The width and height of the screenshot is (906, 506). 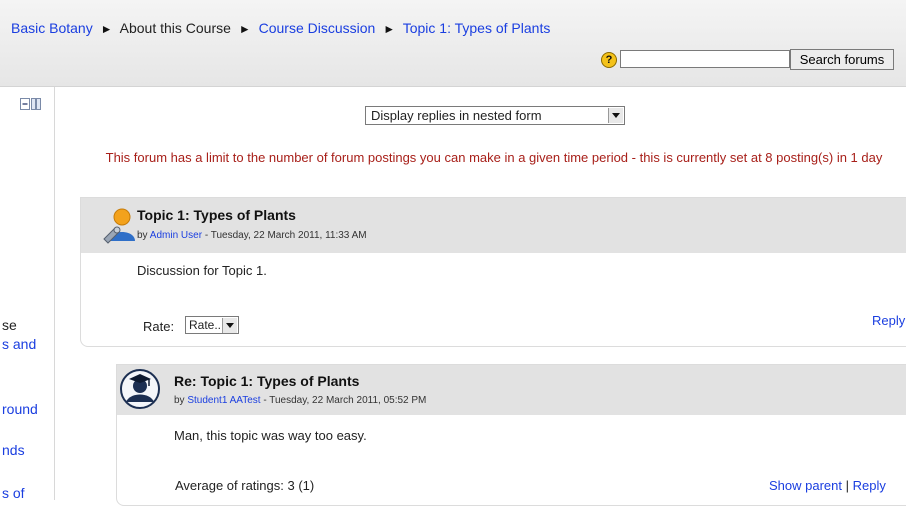 I want to click on help-icon: ?, so click(x=609, y=60).